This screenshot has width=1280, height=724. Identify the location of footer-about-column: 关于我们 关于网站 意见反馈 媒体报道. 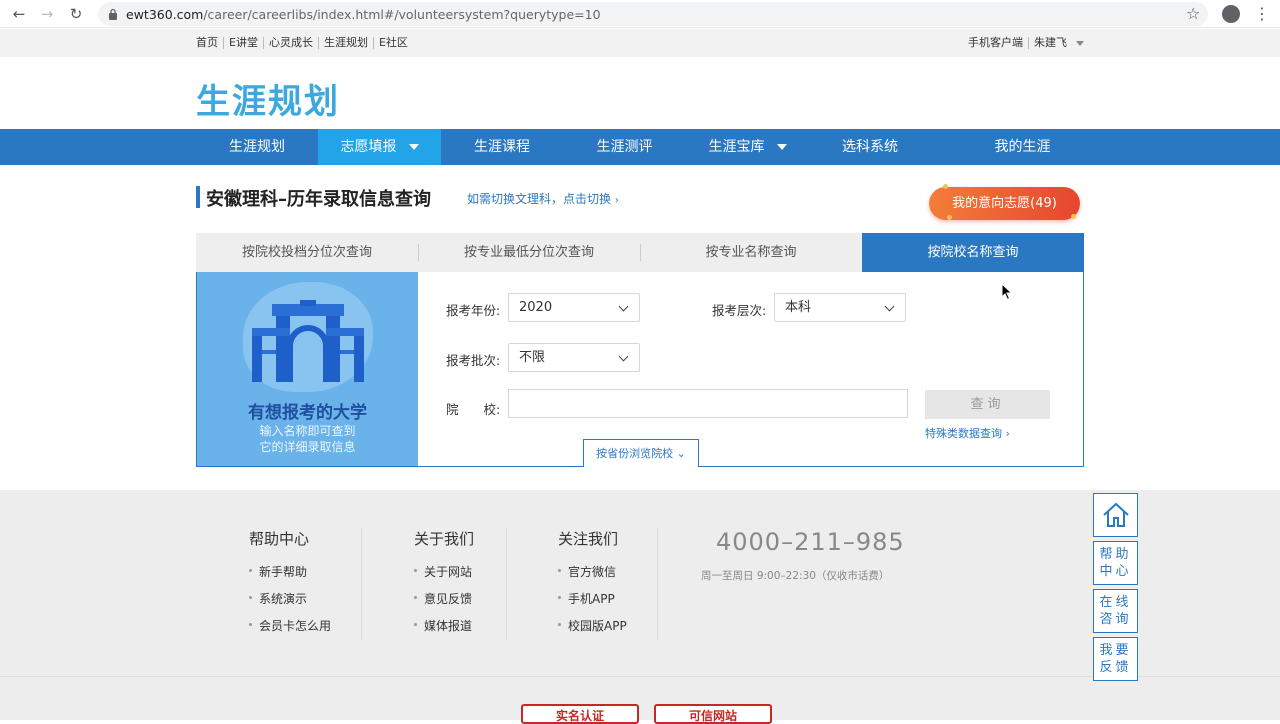
(444, 567).